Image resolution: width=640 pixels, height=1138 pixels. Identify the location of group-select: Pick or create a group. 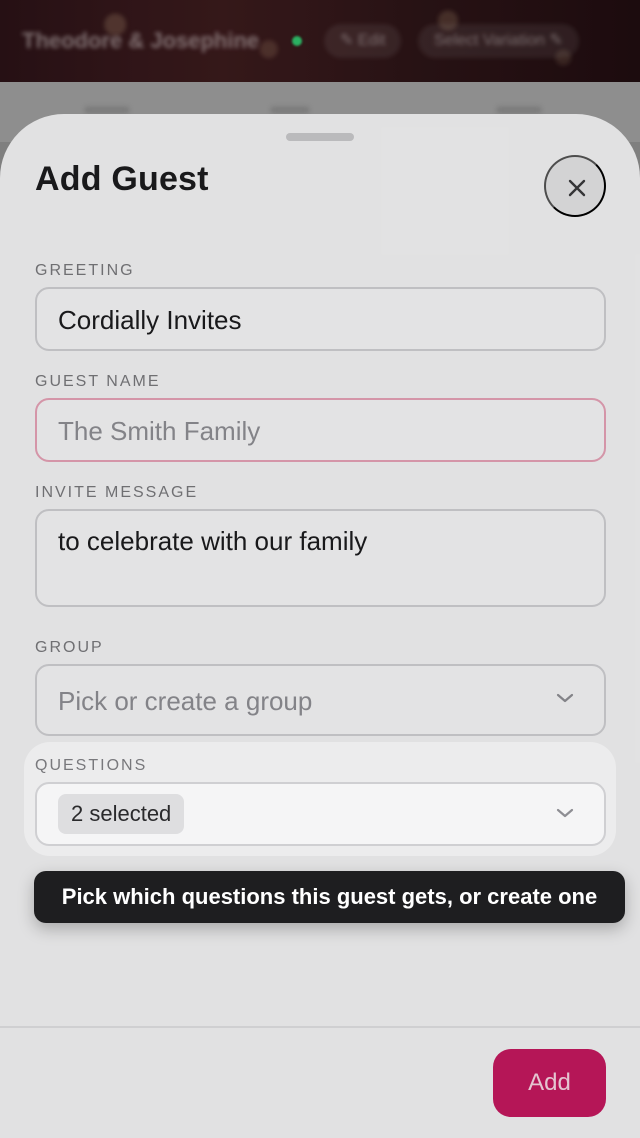
(320, 700).